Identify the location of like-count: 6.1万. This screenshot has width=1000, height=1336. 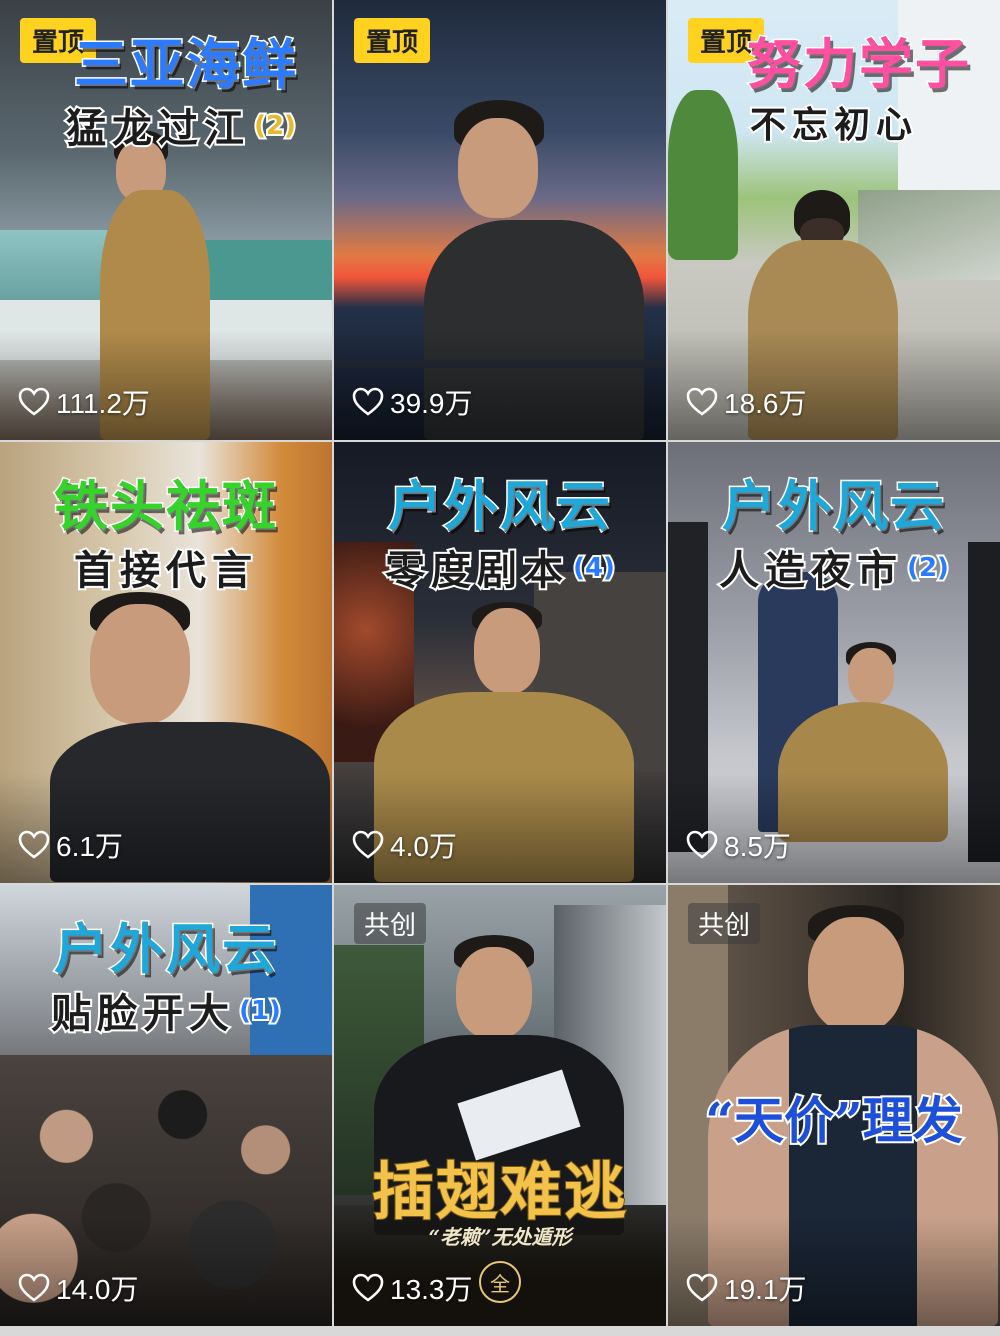
(70, 845).